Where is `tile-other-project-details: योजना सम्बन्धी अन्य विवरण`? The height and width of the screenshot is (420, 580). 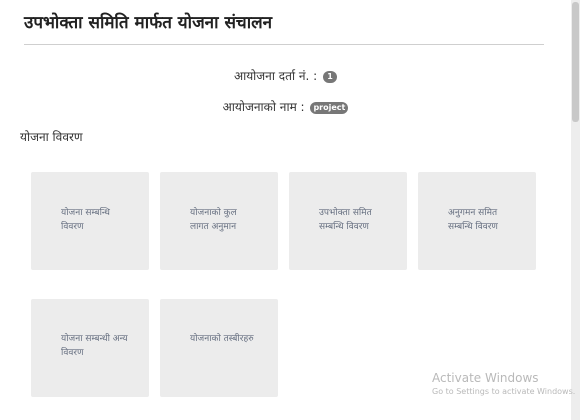 tile-other-project-details: योजना सम्बन्धी अन्य विवरण is located at coordinates (90, 348).